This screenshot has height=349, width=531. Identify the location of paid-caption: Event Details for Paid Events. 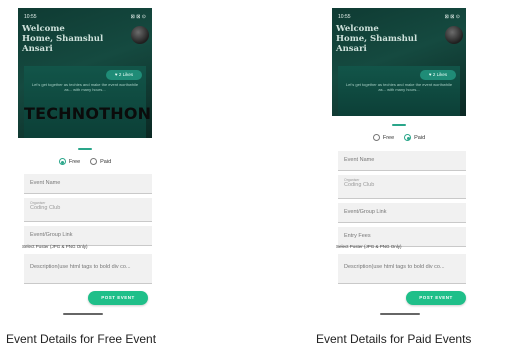
(394, 339).